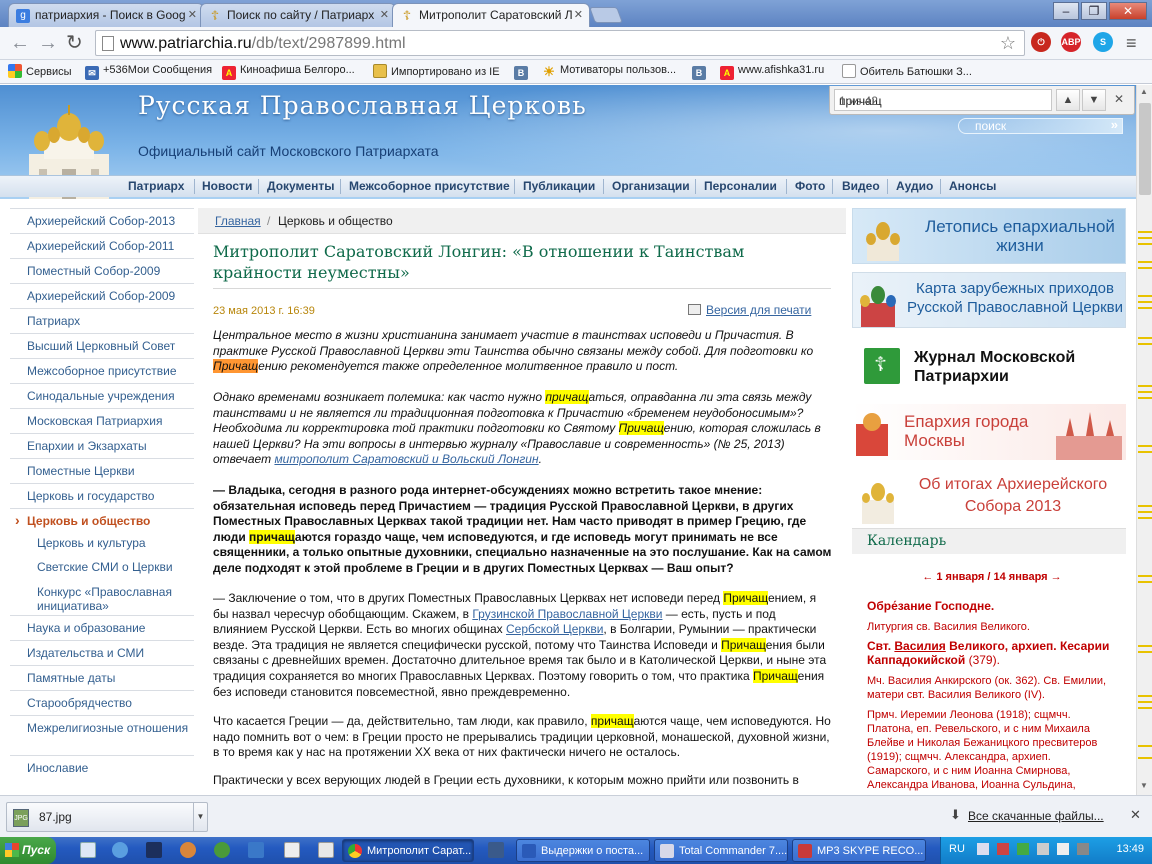 The width and height of the screenshot is (1152, 864). Describe the element at coordinates (1114, 124) in the screenshot. I see `search-arrow-icon: »` at that location.